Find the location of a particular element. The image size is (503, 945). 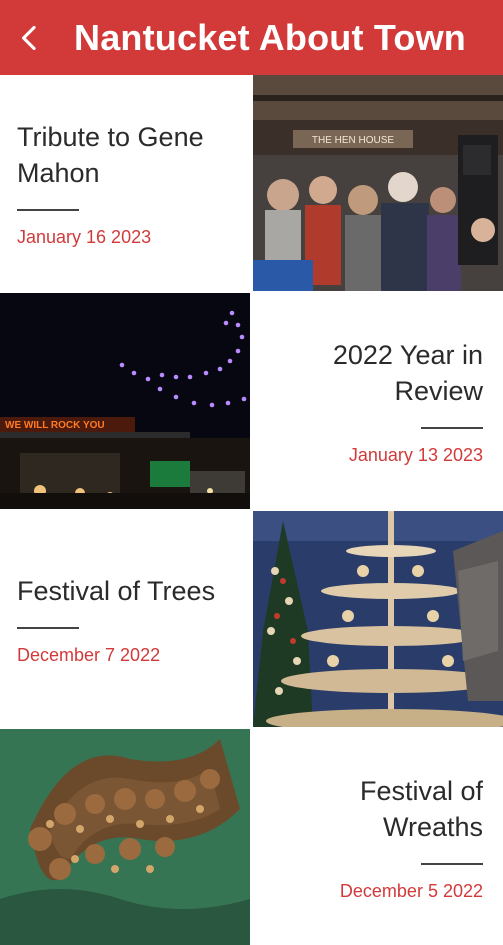

event-title: Festival of Wreaths is located at coordinates (421, 808).